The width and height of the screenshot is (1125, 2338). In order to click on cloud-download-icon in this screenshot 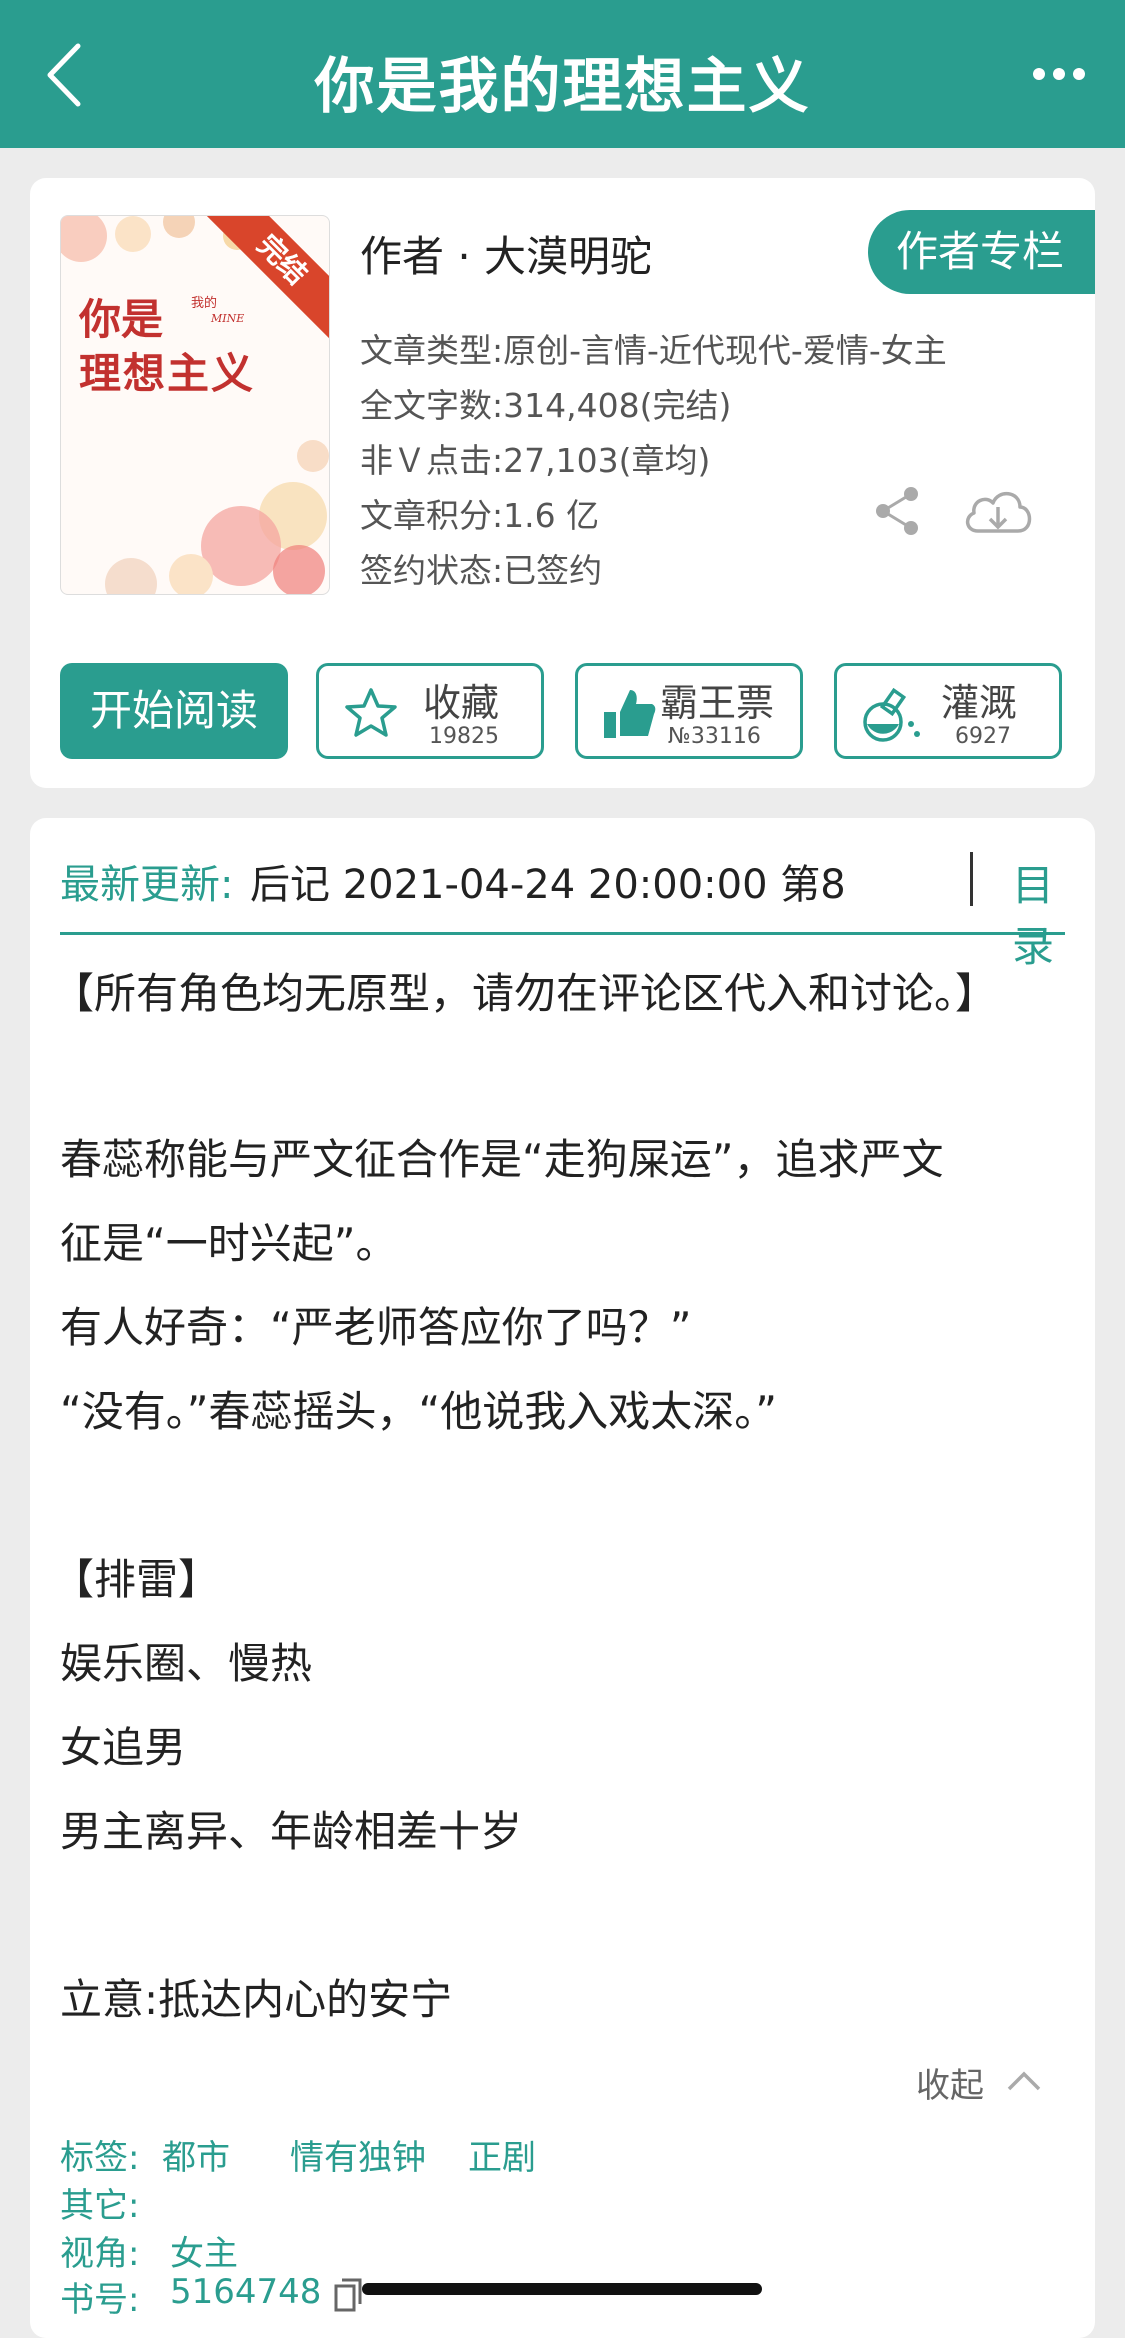, I will do `click(998, 511)`.